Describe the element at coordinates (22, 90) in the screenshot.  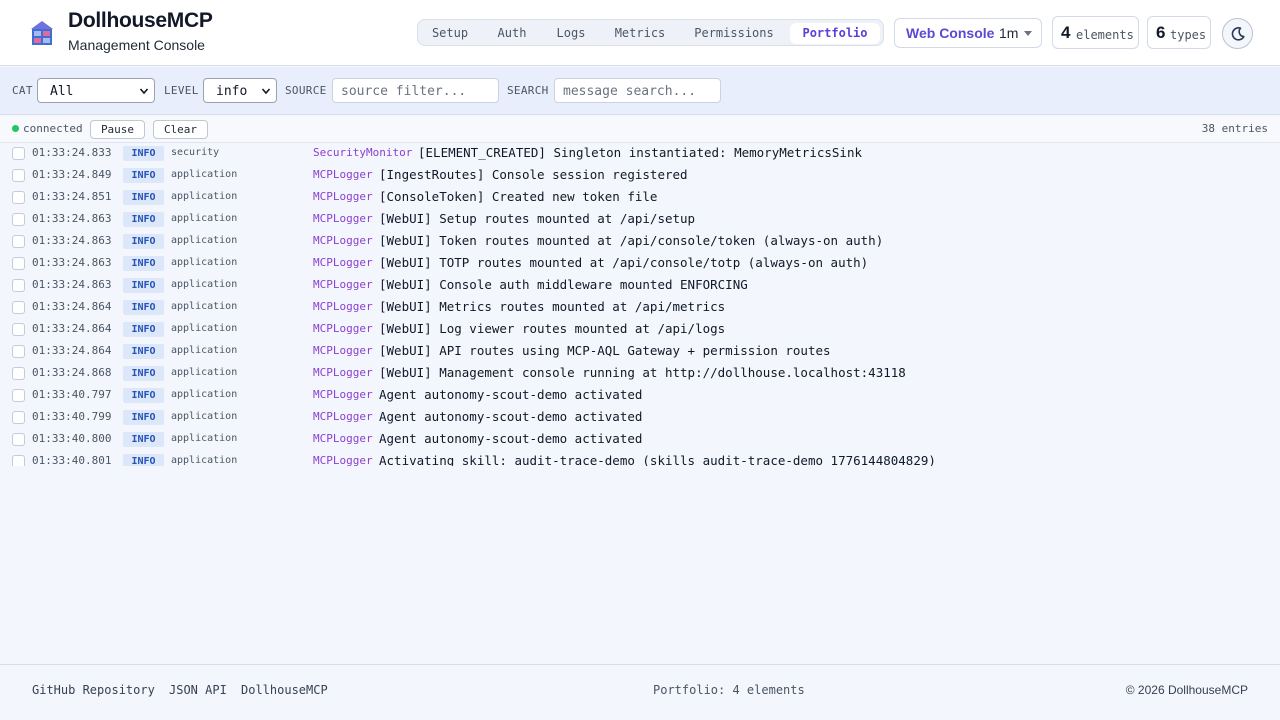
I see `cat-filter-label: CAT` at that location.